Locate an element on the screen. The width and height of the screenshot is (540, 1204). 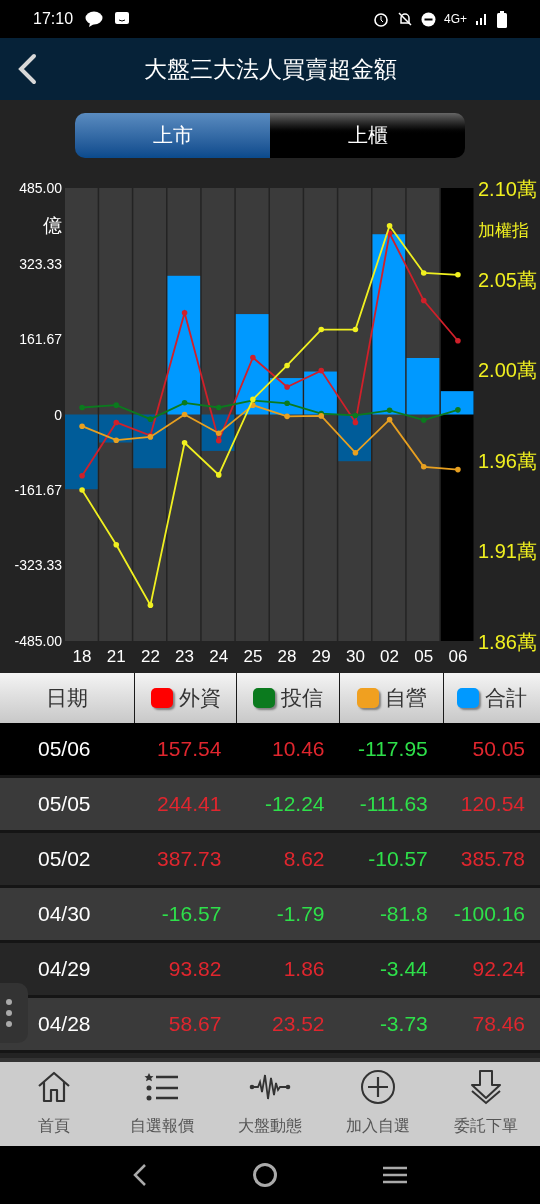
value-cell: -3.44 is located at coordinates (403, 969).